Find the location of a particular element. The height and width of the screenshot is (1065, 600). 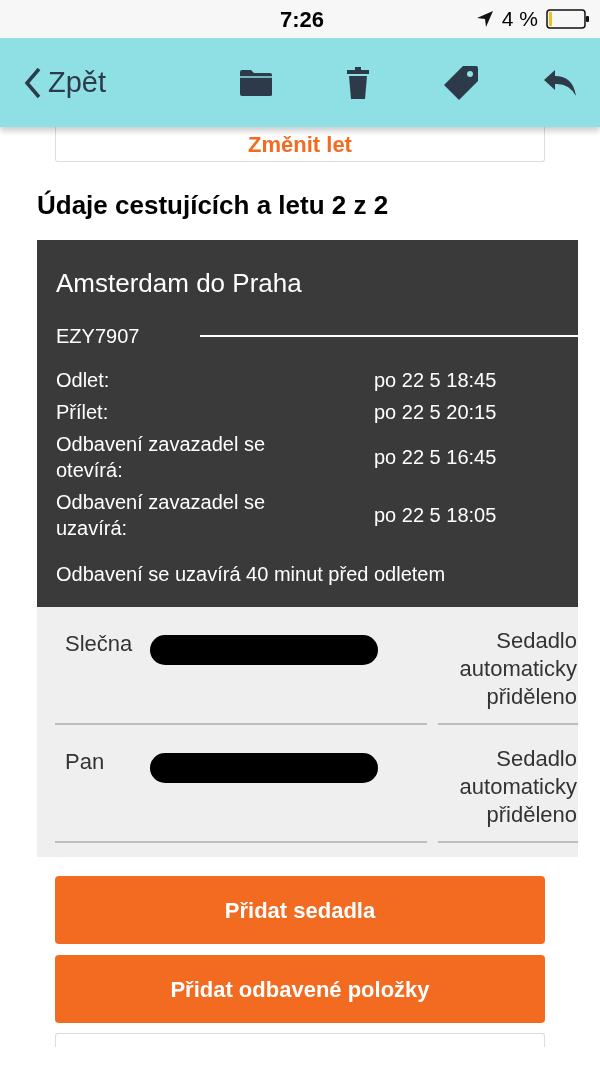

action-button: Přidat sedadla is located at coordinates (300, 910).